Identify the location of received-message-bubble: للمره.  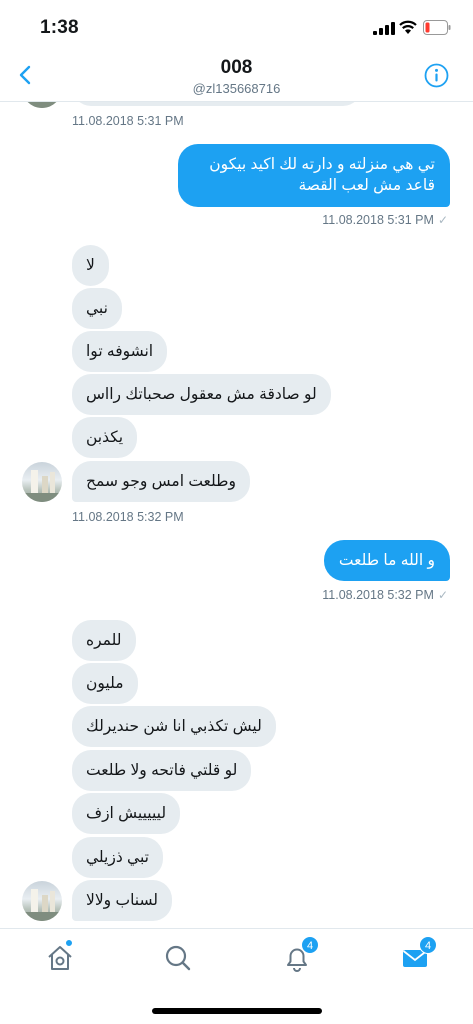
(104, 640).